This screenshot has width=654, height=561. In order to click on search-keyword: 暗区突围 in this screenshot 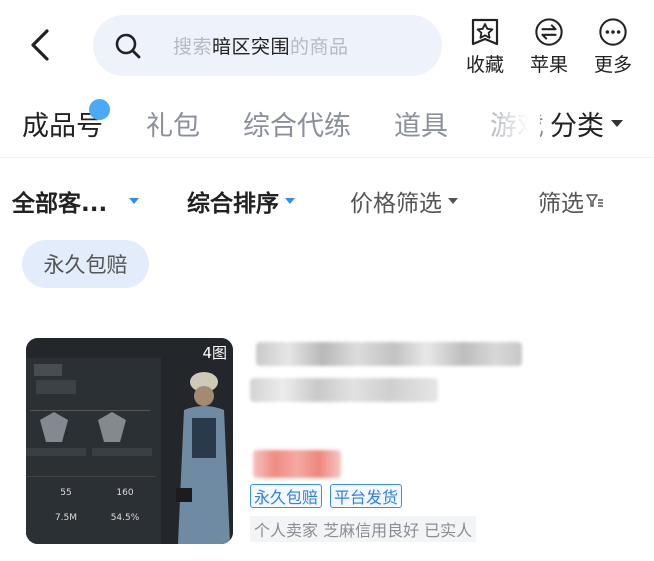, I will do `click(251, 47)`.